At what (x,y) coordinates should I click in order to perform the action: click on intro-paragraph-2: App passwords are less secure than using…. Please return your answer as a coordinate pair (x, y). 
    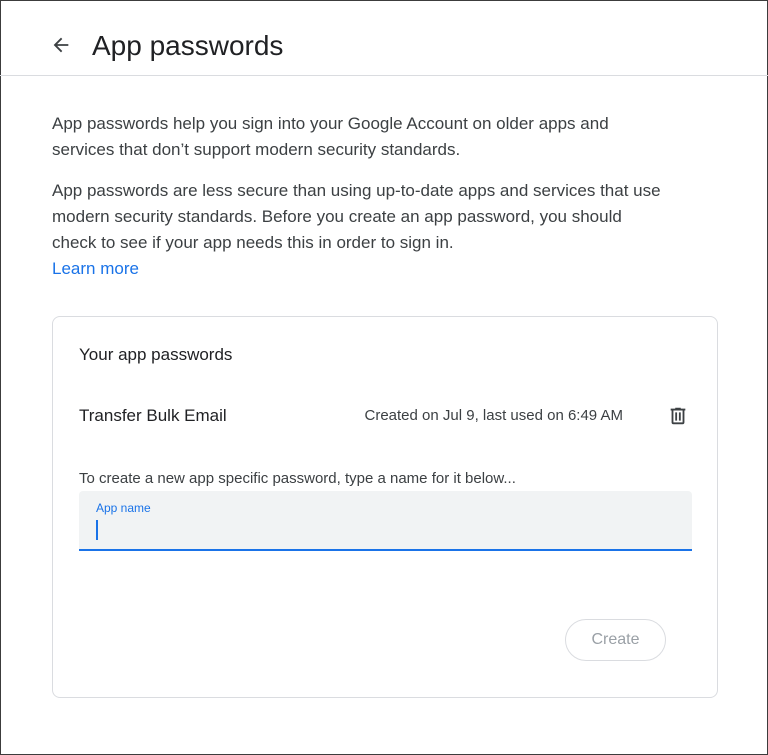
    Looking at the image, I should click on (356, 216).